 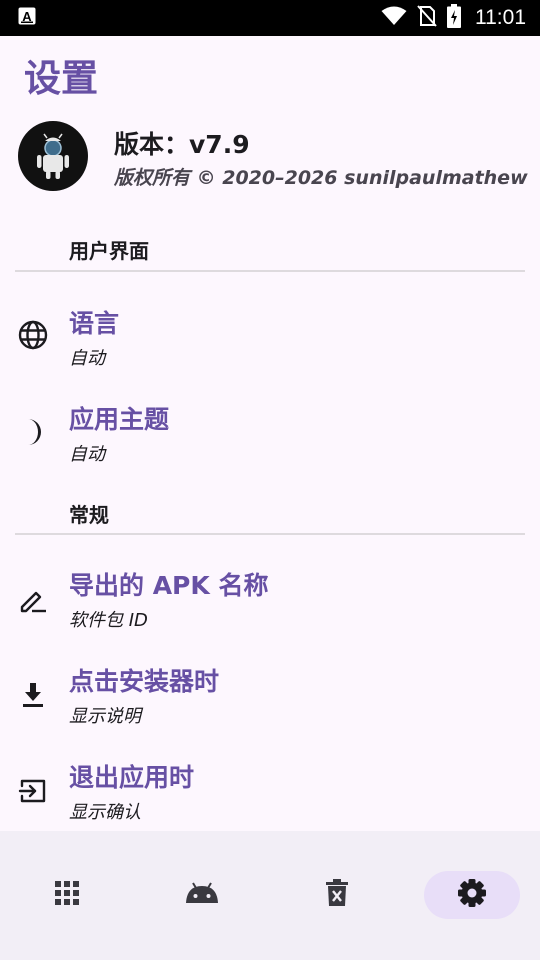 What do you see at coordinates (33, 432) in the screenshot?
I see `moon-icon` at bounding box center [33, 432].